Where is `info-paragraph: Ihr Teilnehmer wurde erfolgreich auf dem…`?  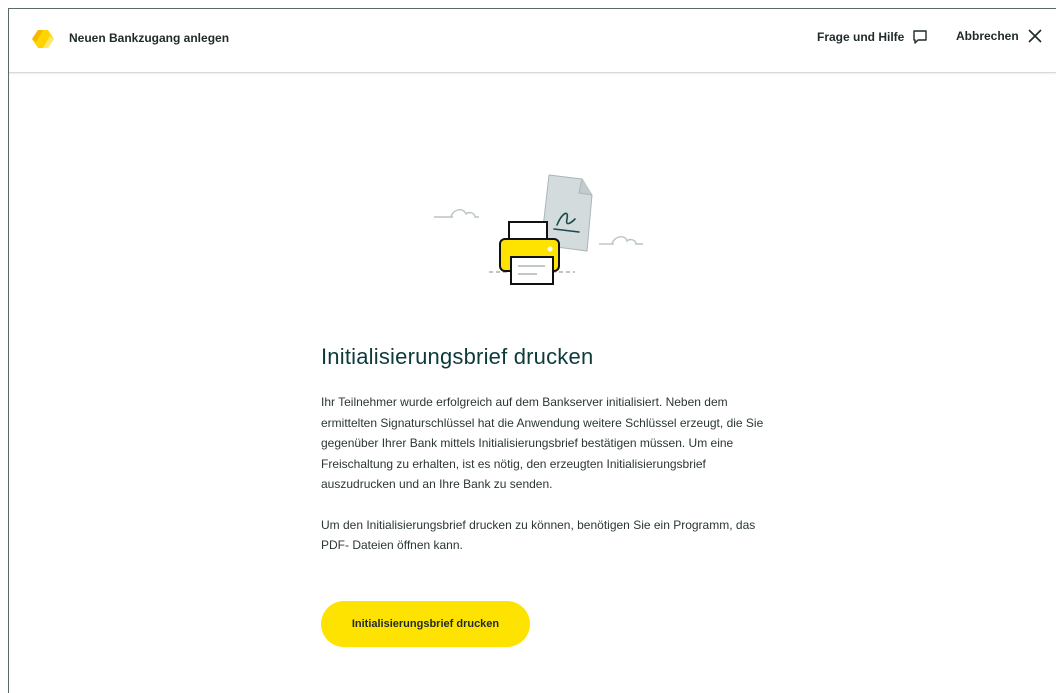
info-paragraph: Ihr Teilnehmer wurde erfolgreich auf dem… is located at coordinates (542, 443).